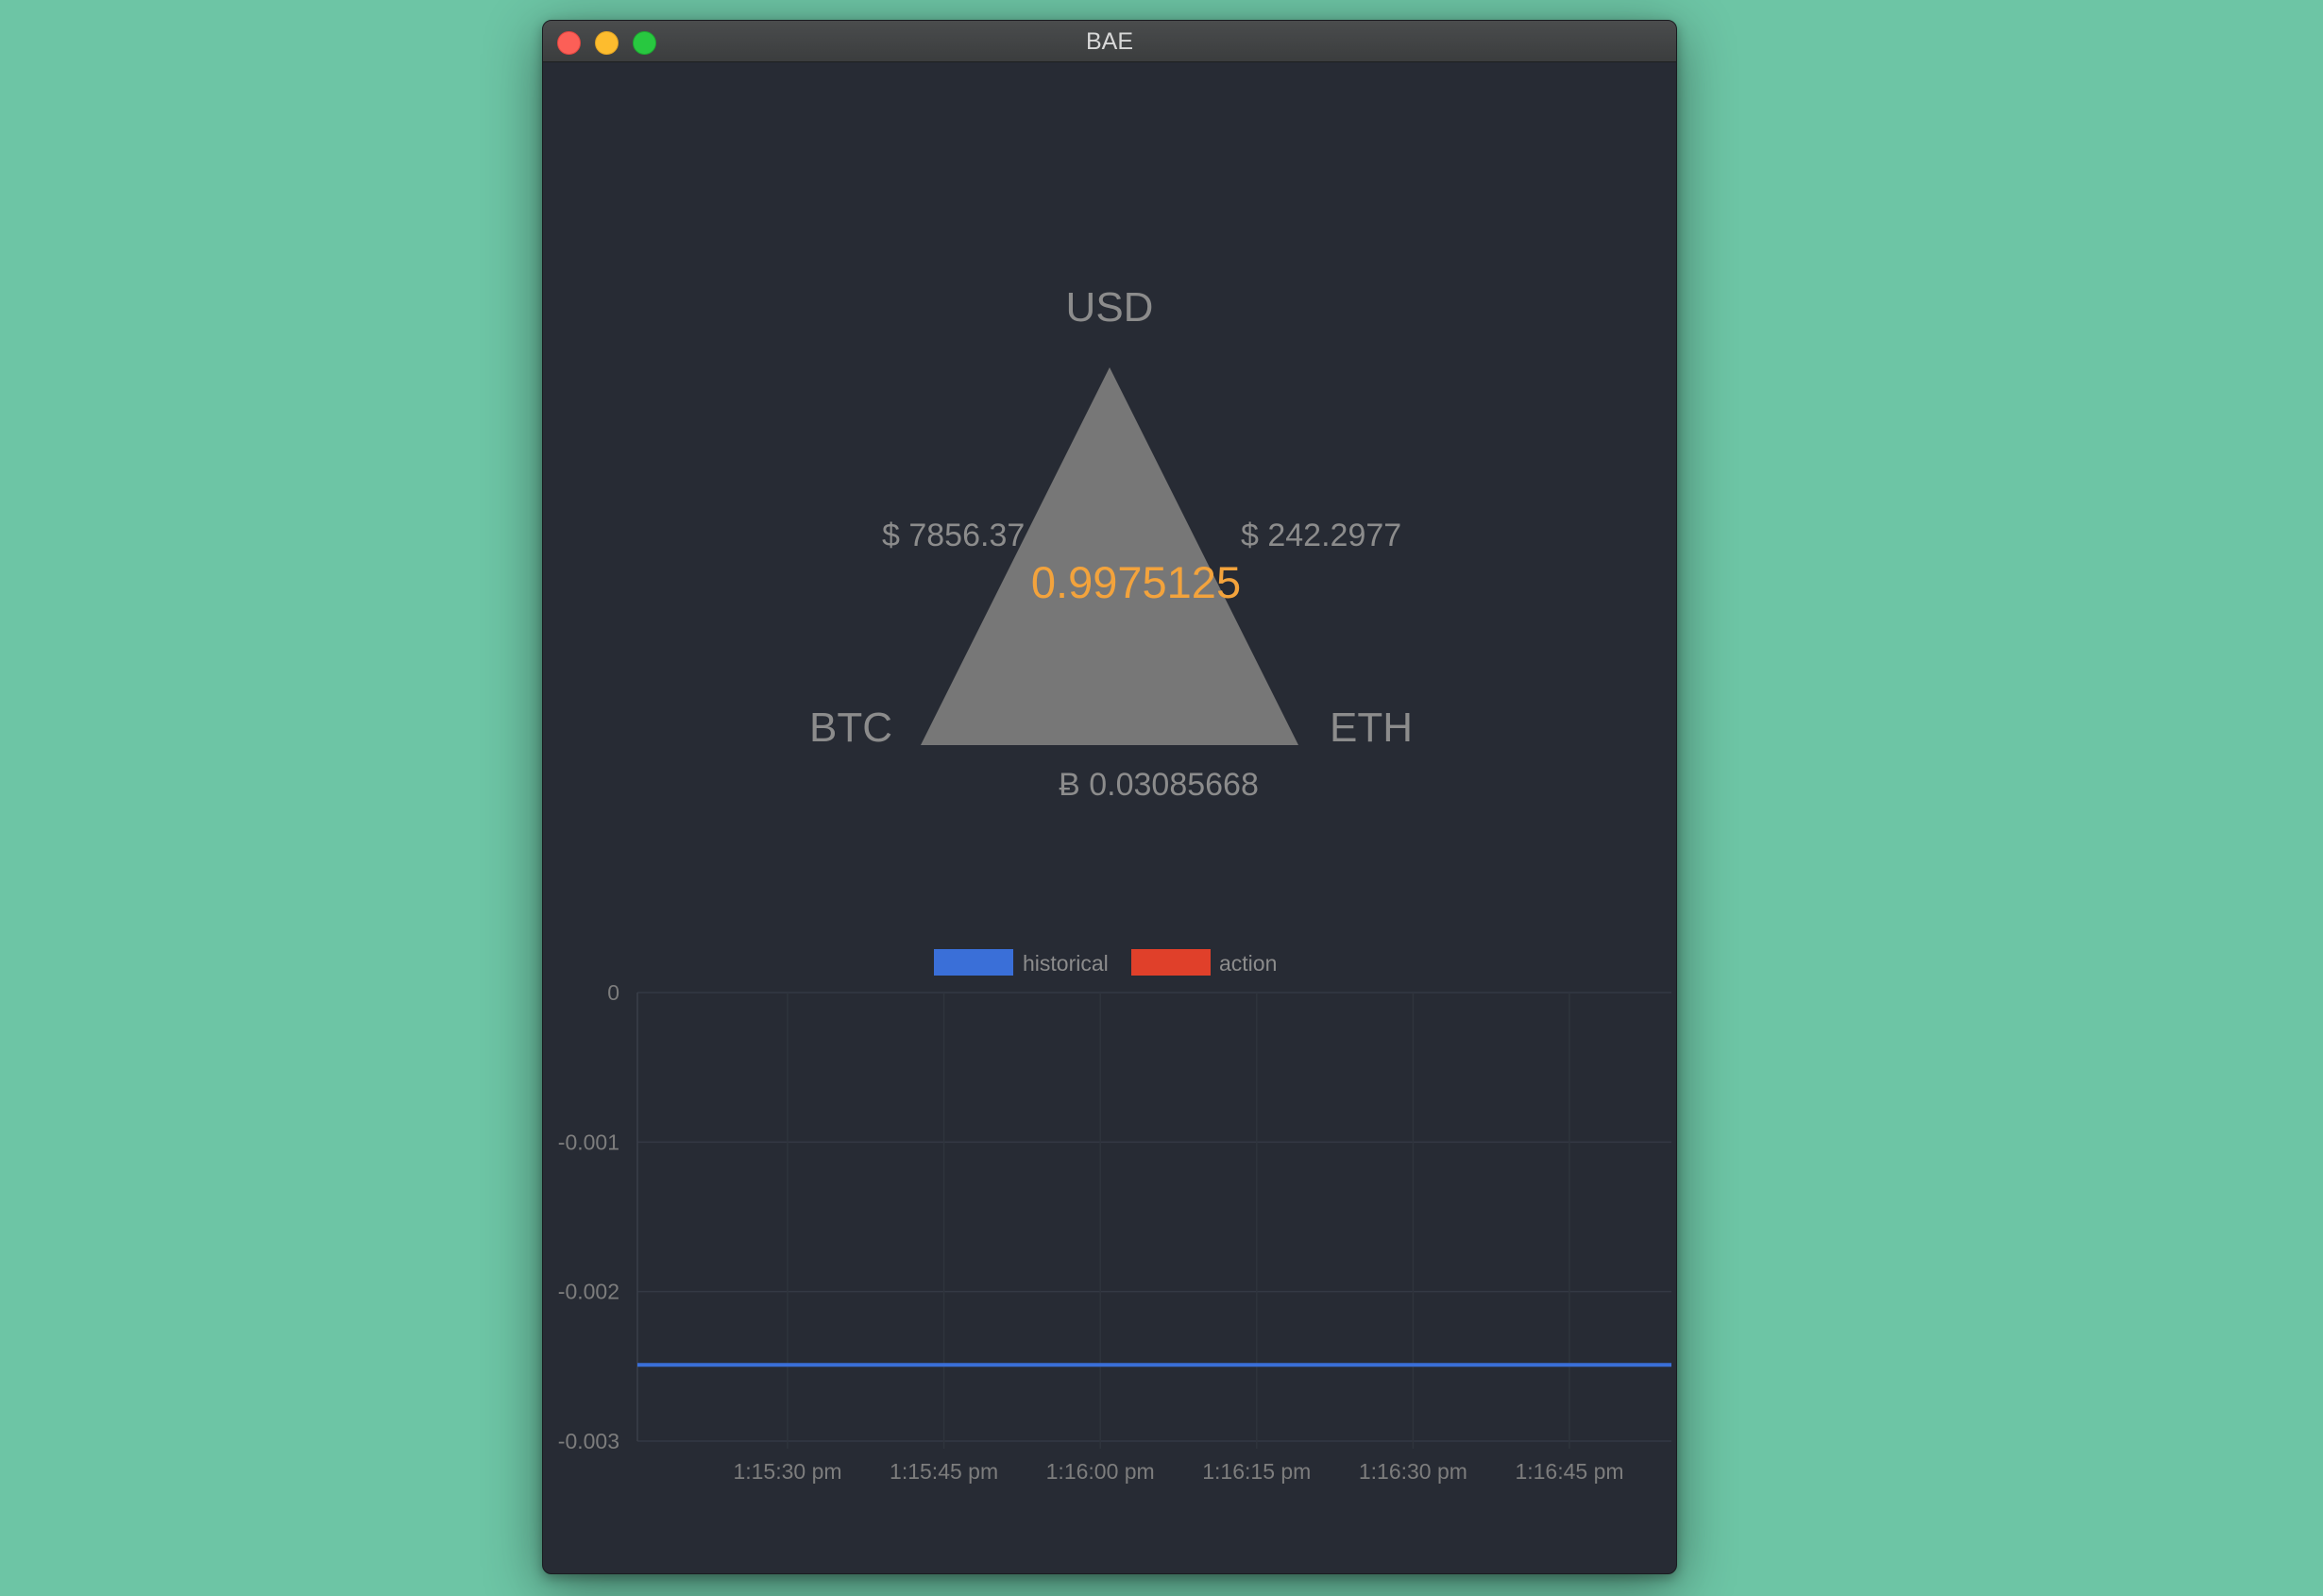 This screenshot has height=1596, width=2323. What do you see at coordinates (1136, 582) in the screenshot?
I see `arbitrage-ratio: 0.9975125` at bounding box center [1136, 582].